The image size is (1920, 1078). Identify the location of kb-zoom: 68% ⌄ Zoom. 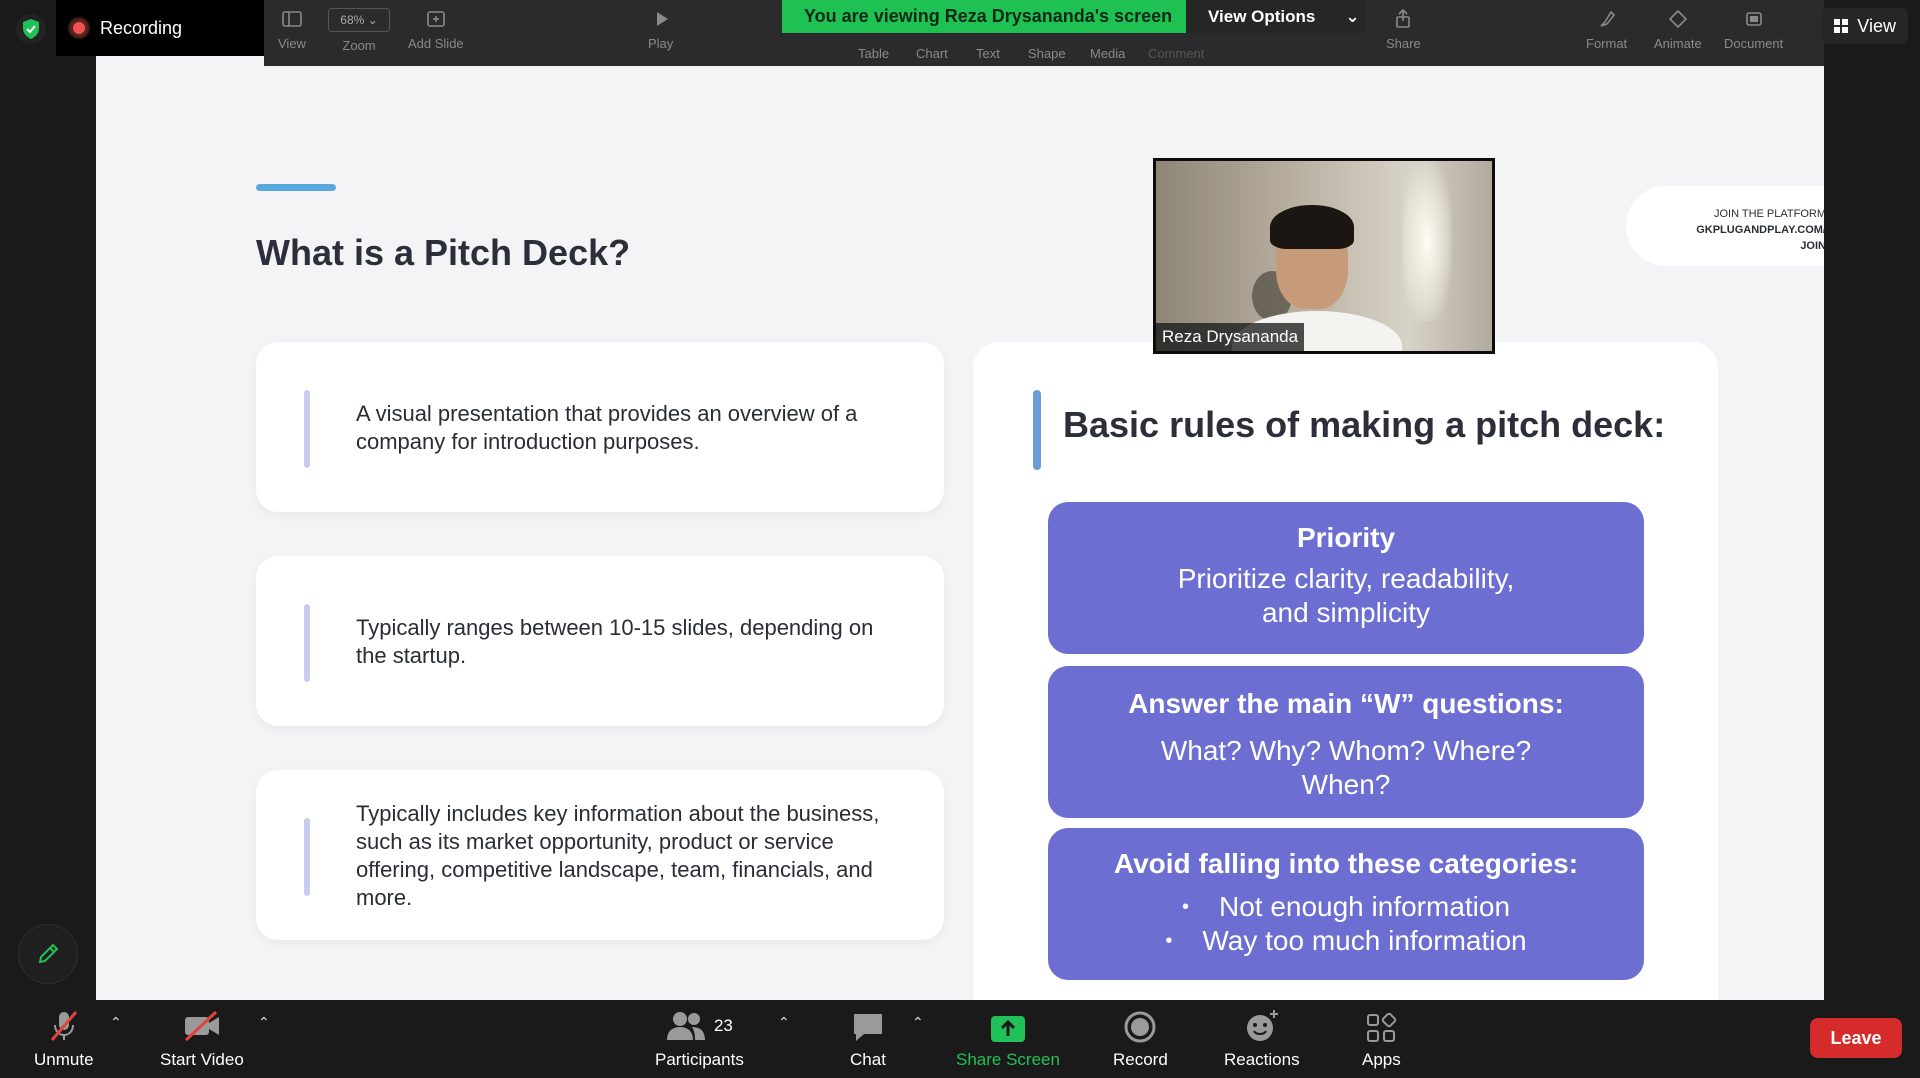
(359, 30).